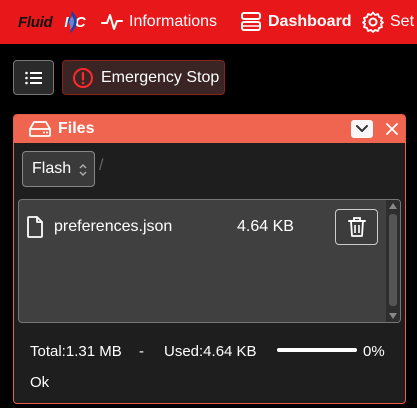  What do you see at coordinates (76, 128) in the screenshot?
I see `panel-title: Files` at bounding box center [76, 128].